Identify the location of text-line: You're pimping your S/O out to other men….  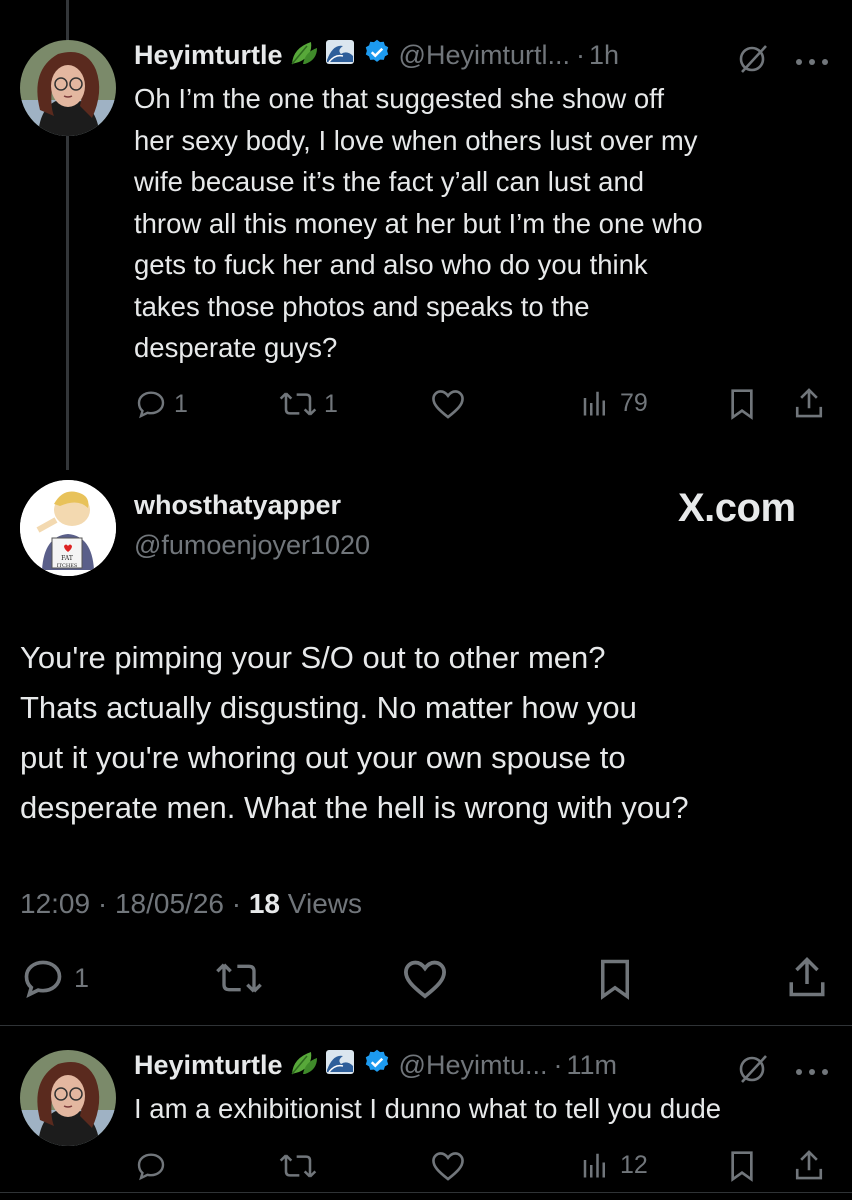
(313, 657).